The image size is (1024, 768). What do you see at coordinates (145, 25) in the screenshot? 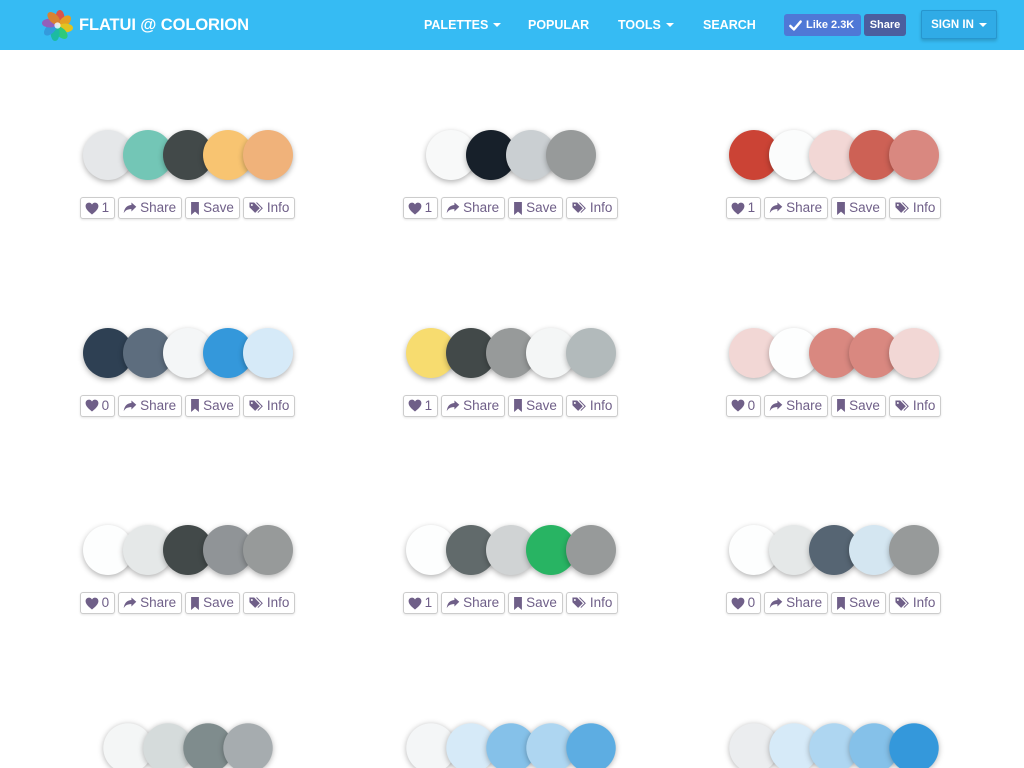
I see `brand-link: FLATUI @ COLORION` at bounding box center [145, 25].